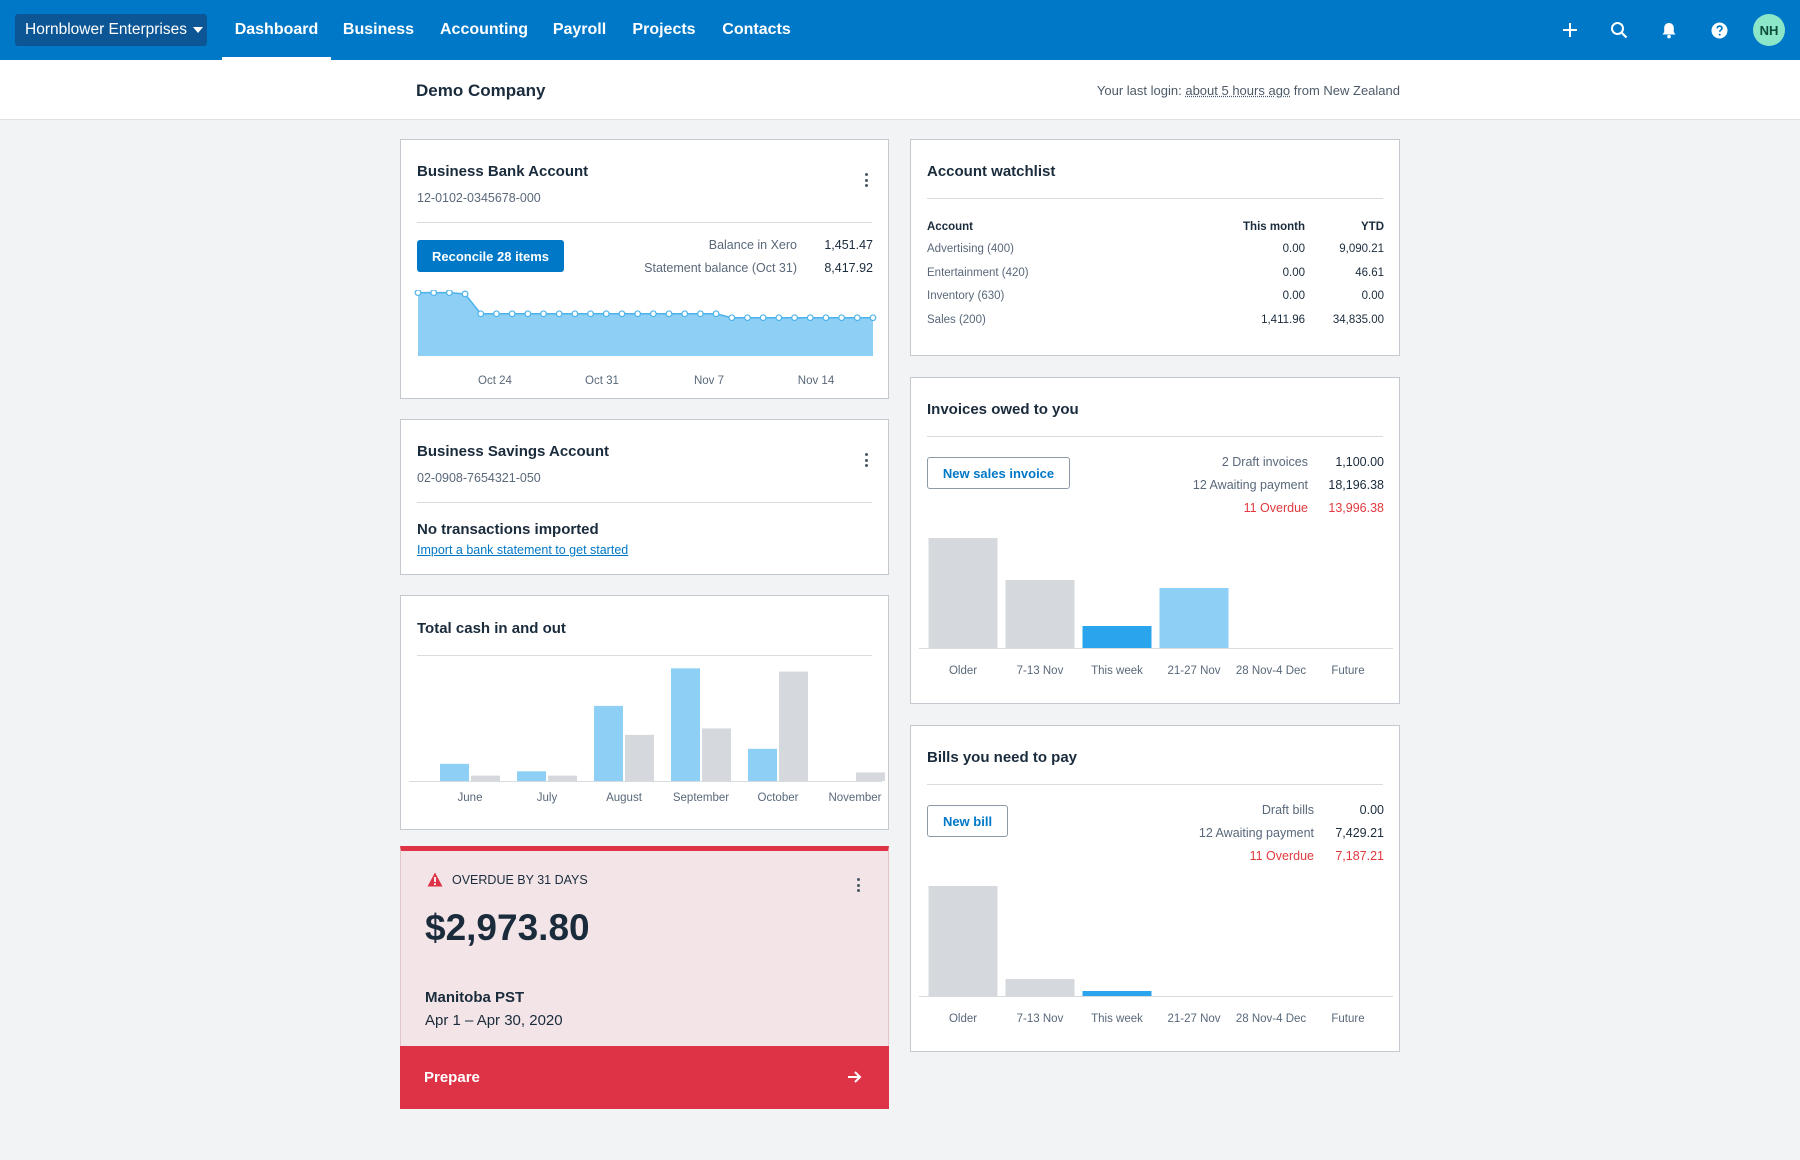 The width and height of the screenshot is (1800, 1160). Describe the element at coordinates (1359, 462) in the screenshot. I see `invoices-stat-value: 1,100.00` at that location.